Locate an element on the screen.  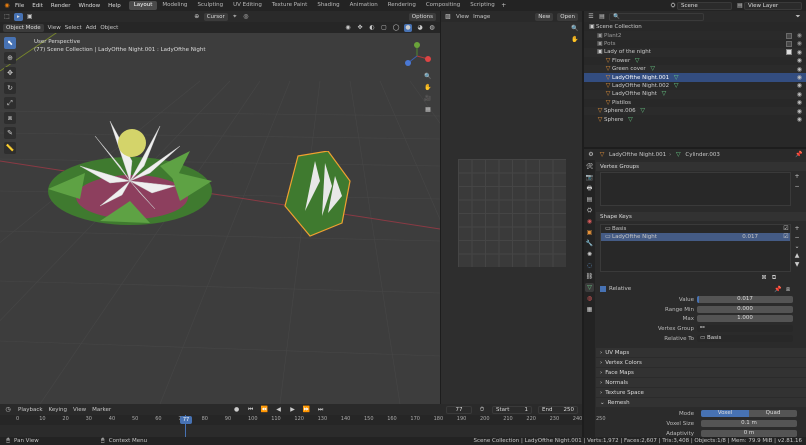
outliner-row-green-cover: ▽ Green cover ▽ ◉ is located at coordinates (695, 69).